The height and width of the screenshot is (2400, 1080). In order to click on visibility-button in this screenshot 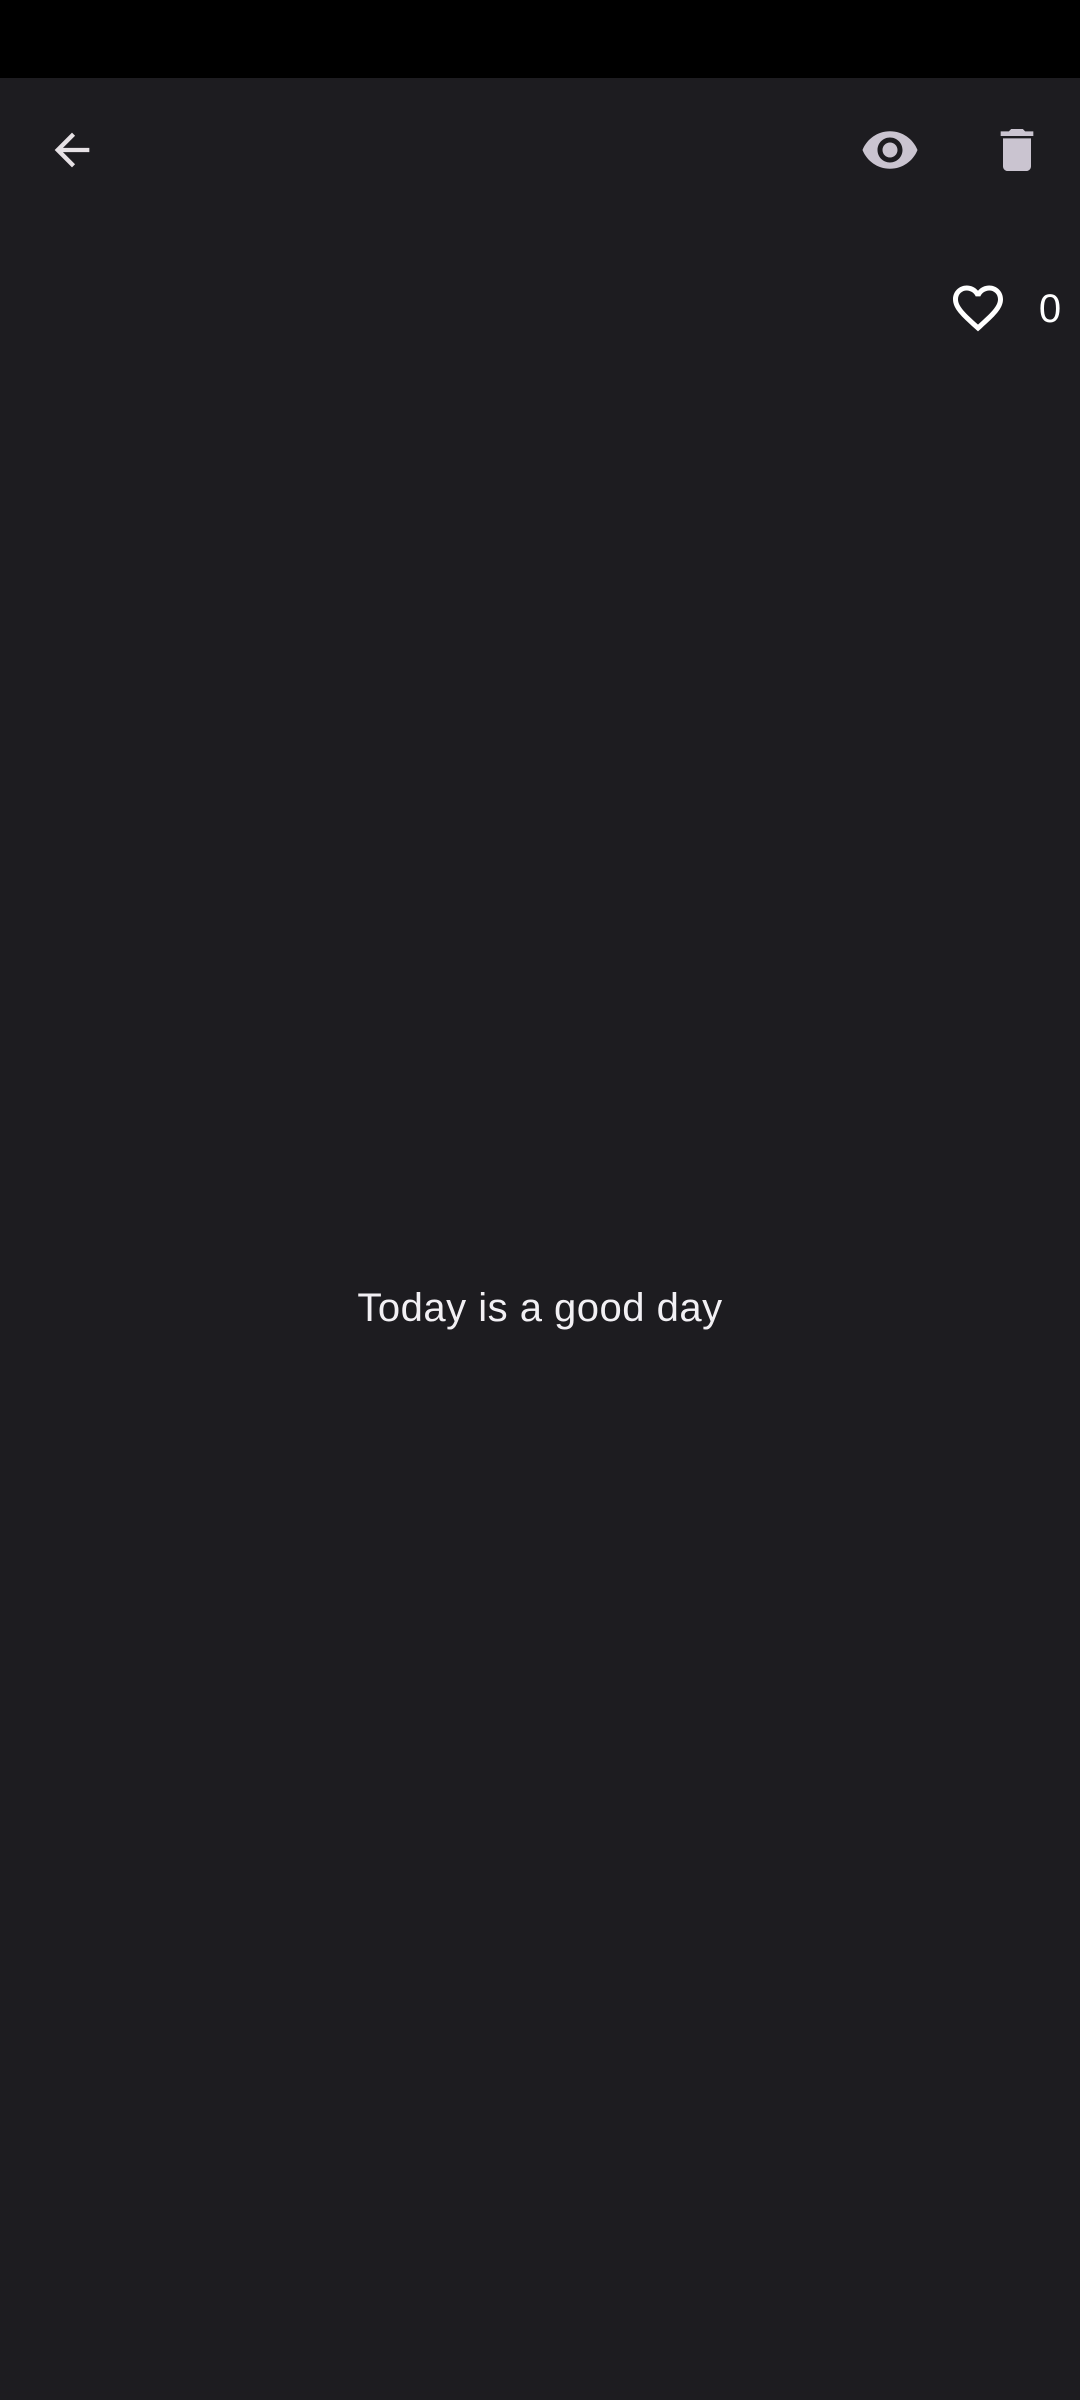, I will do `click(890, 152)`.